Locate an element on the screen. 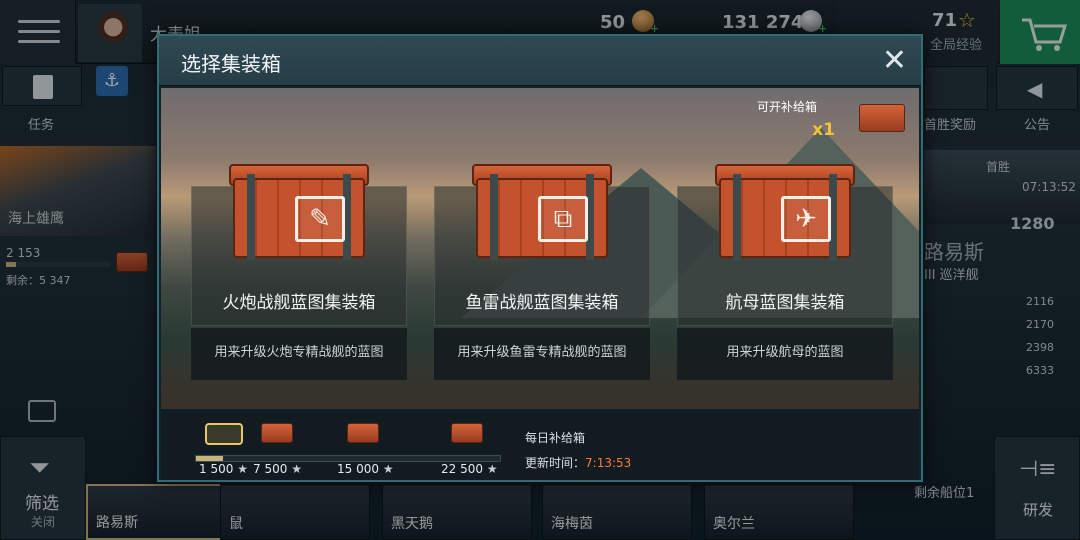 This screenshot has height=540, width=1080. container-card-torpedo: ⧉ 鱼雷战舰蓝图集装箱 用来升级鱼雷专精战舰的蓝图 is located at coordinates (542, 272).